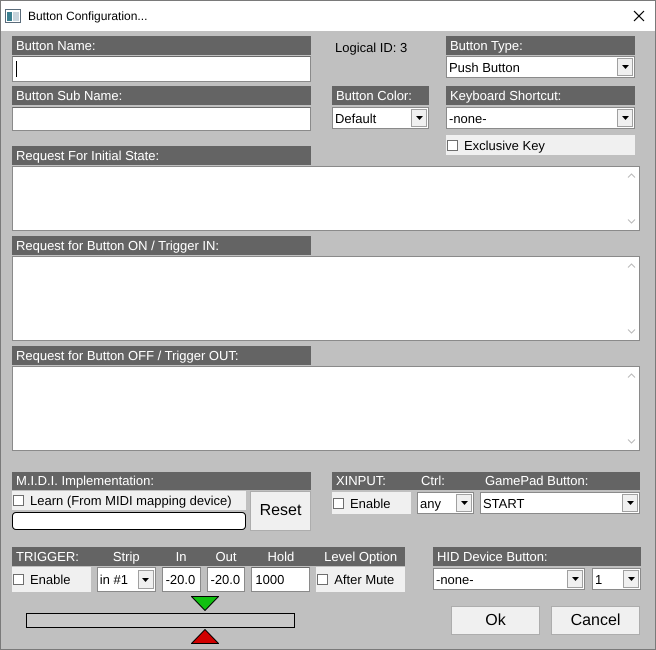 The width and height of the screenshot is (656, 650). I want to click on column-label: TRIGGER:, so click(48, 557).